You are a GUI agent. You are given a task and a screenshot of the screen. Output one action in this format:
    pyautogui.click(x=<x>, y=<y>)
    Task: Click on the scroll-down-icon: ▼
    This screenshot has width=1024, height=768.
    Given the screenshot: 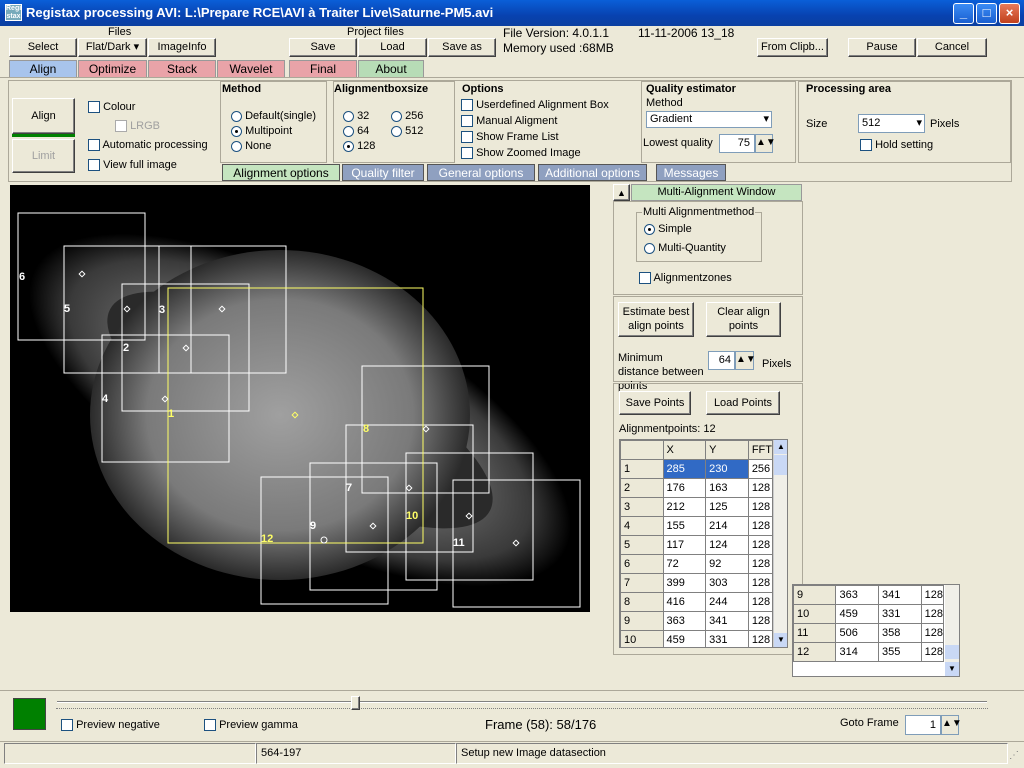 What is the action you would take?
    pyautogui.click(x=780, y=640)
    